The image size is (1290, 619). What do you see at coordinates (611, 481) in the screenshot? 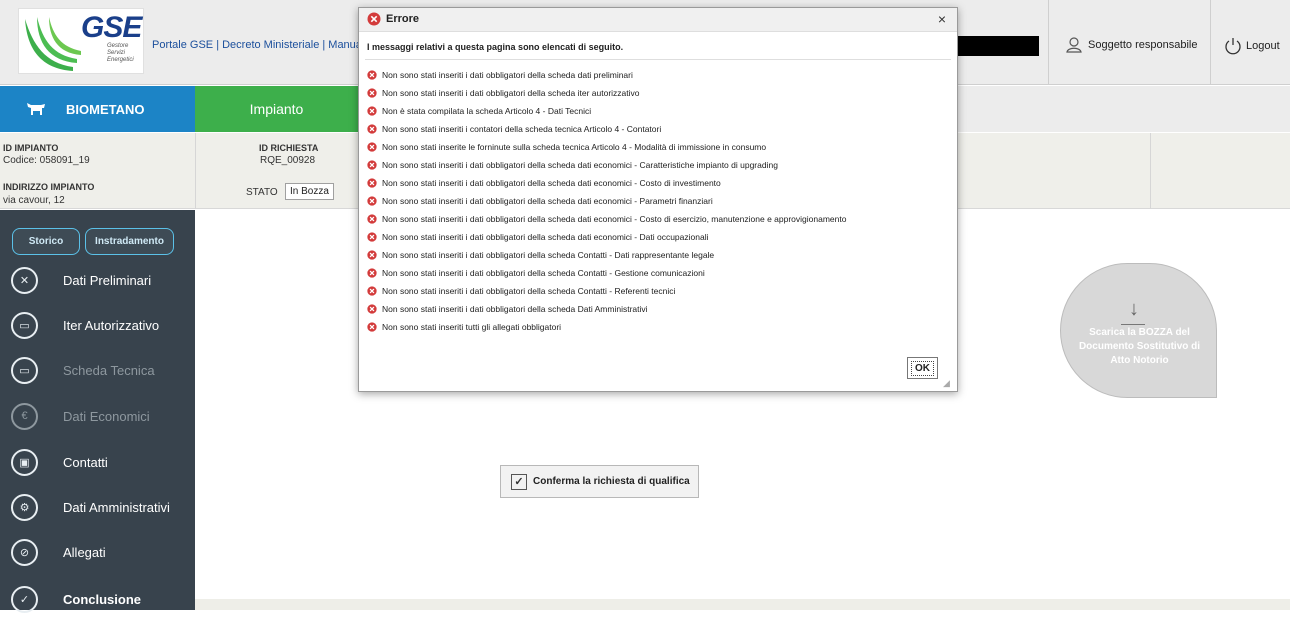
I see `confirm-request-label: Conferma la richiesta di qualifica` at bounding box center [611, 481].